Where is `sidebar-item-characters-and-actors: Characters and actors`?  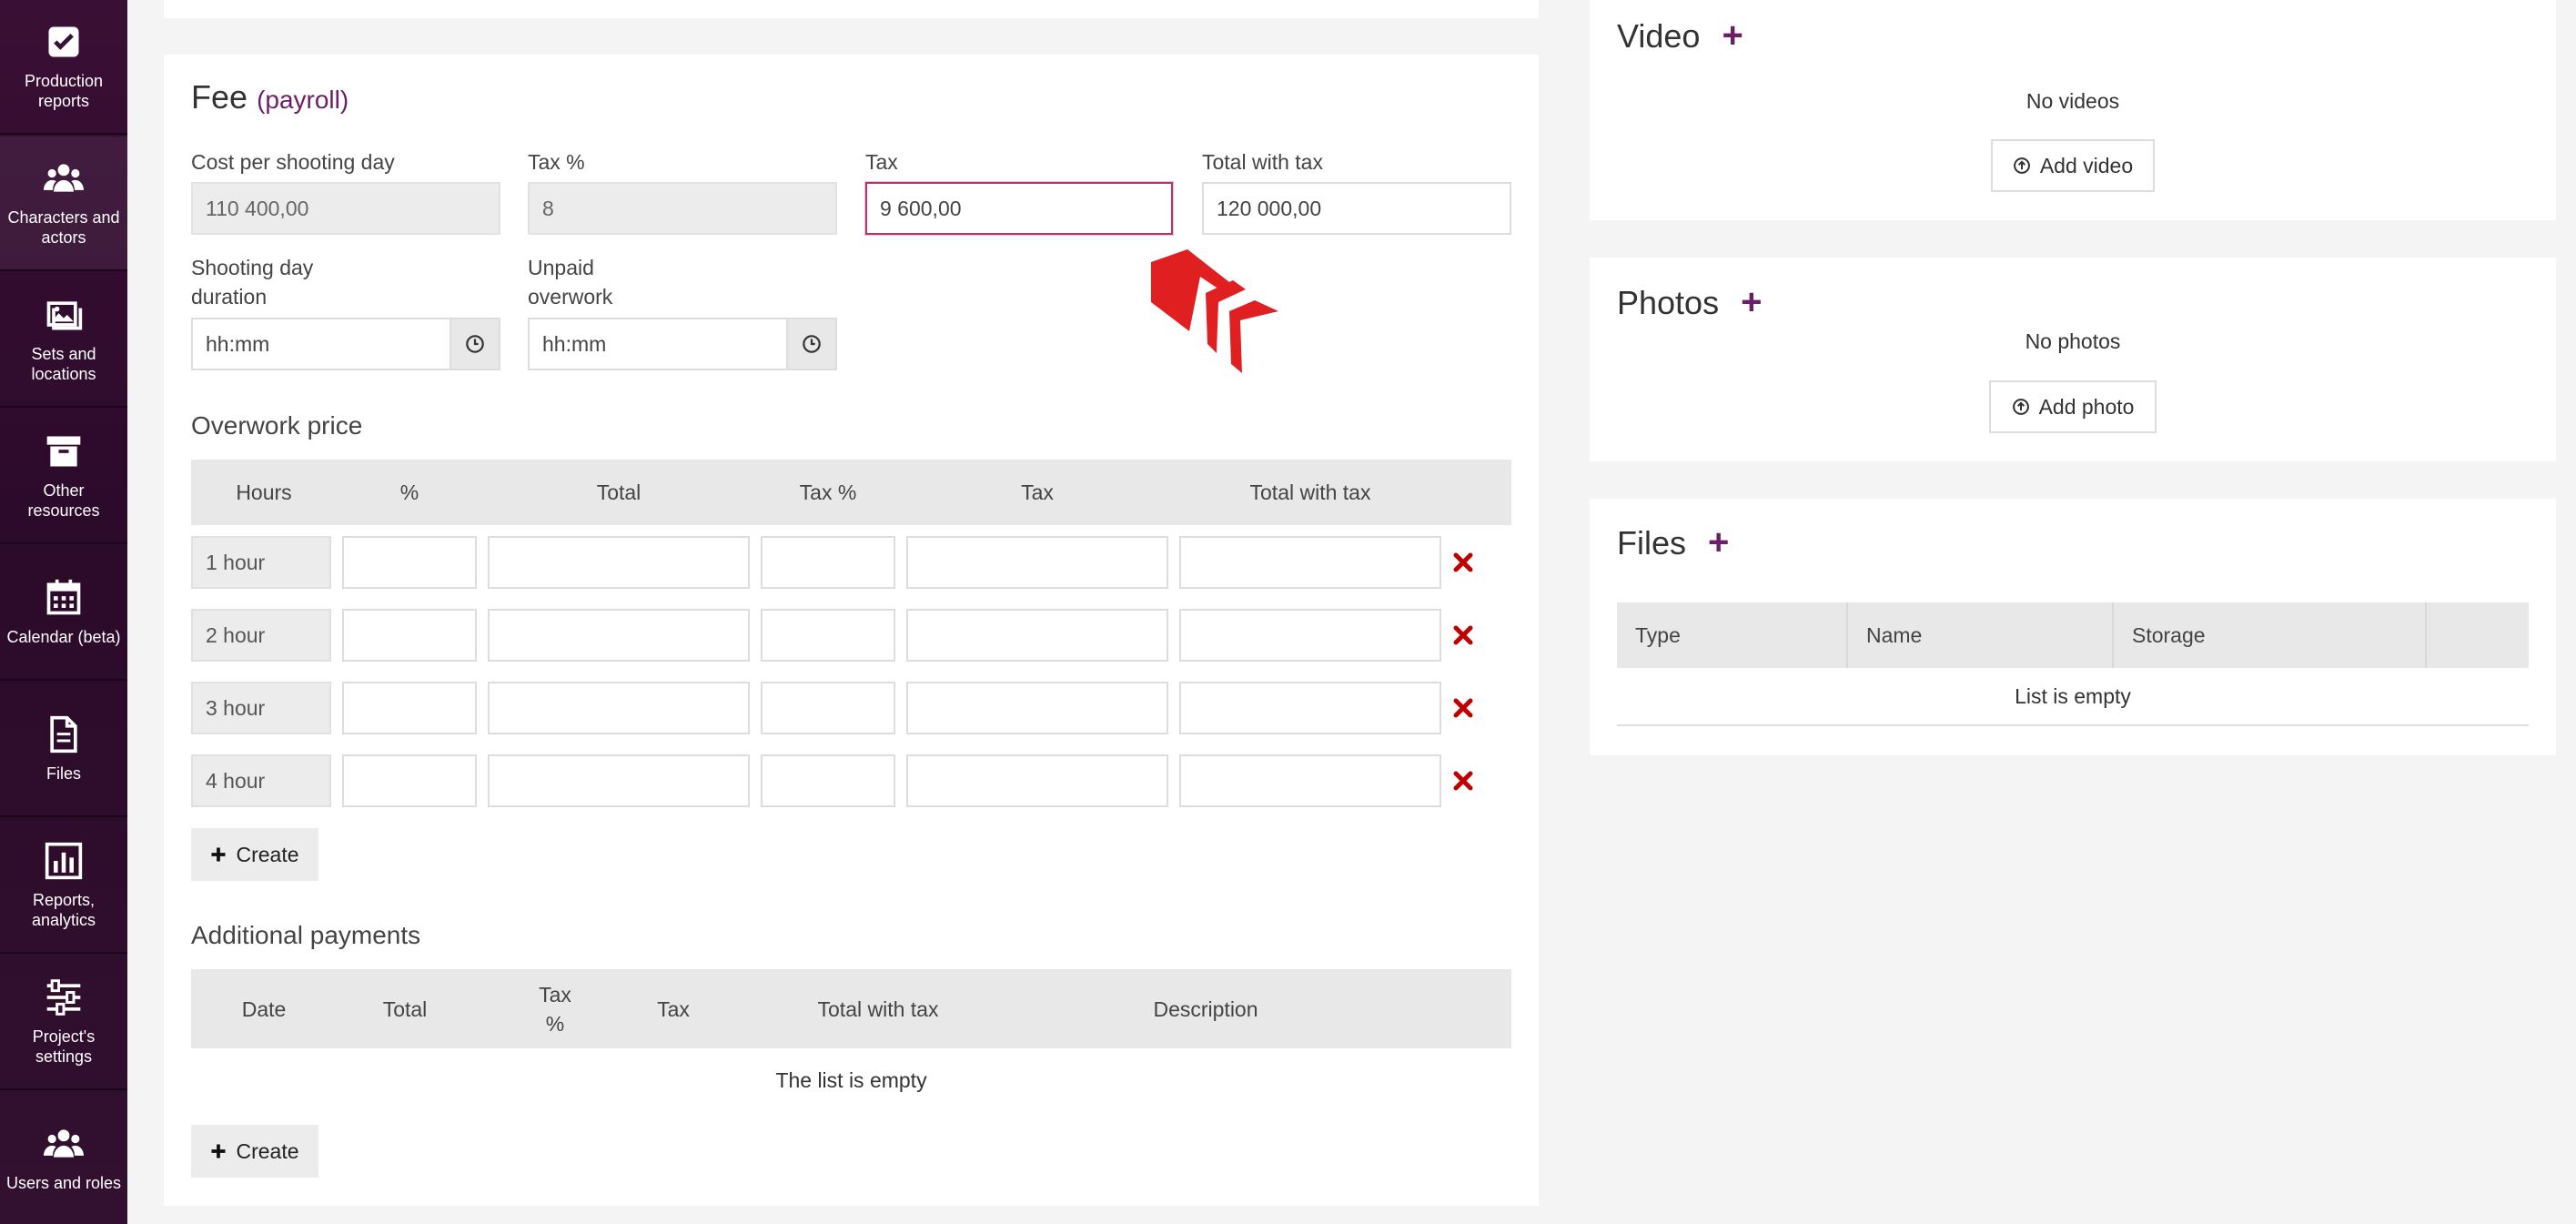 sidebar-item-characters-and-actors: Characters and actors is located at coordinates (64, 204).